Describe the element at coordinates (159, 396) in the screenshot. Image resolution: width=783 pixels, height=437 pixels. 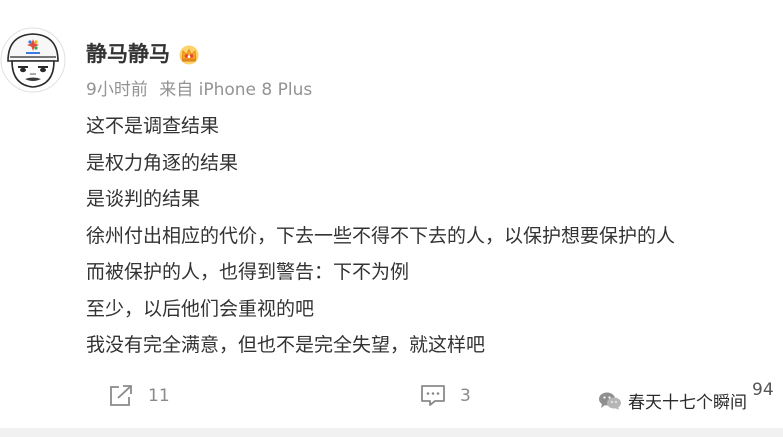
I see `share-count: 11` at that location.